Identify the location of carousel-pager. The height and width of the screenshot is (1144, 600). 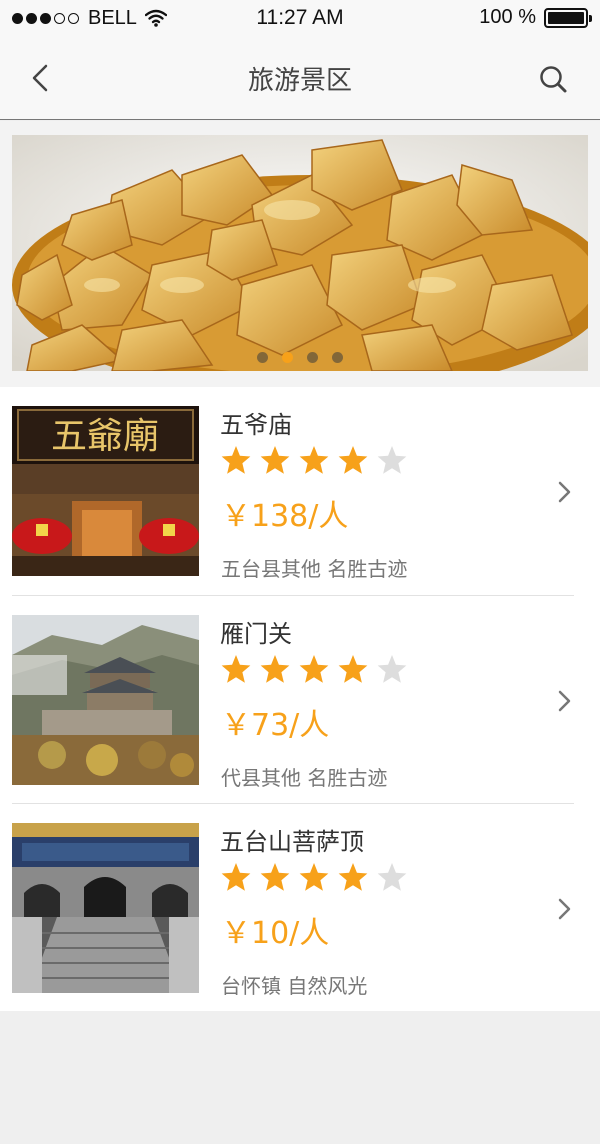
(300, 357).